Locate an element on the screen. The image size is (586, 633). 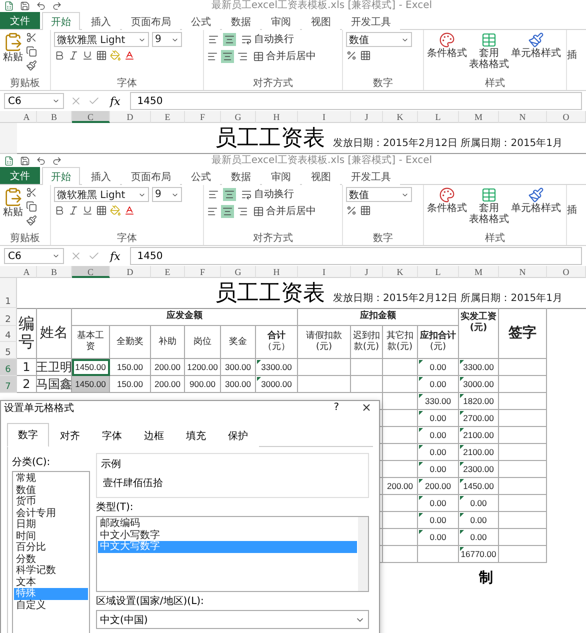
italic-icon is located at coordinates (73, 210).